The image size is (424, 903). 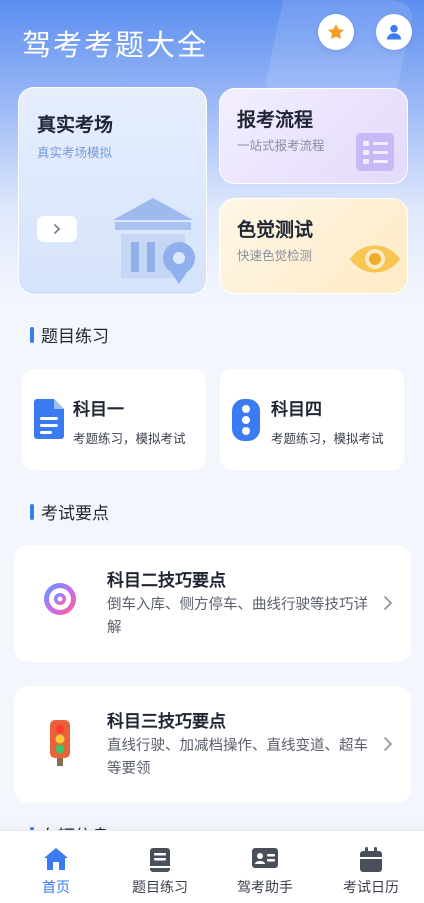 I want to click on checklist-icon, so click(x=375, y=152).